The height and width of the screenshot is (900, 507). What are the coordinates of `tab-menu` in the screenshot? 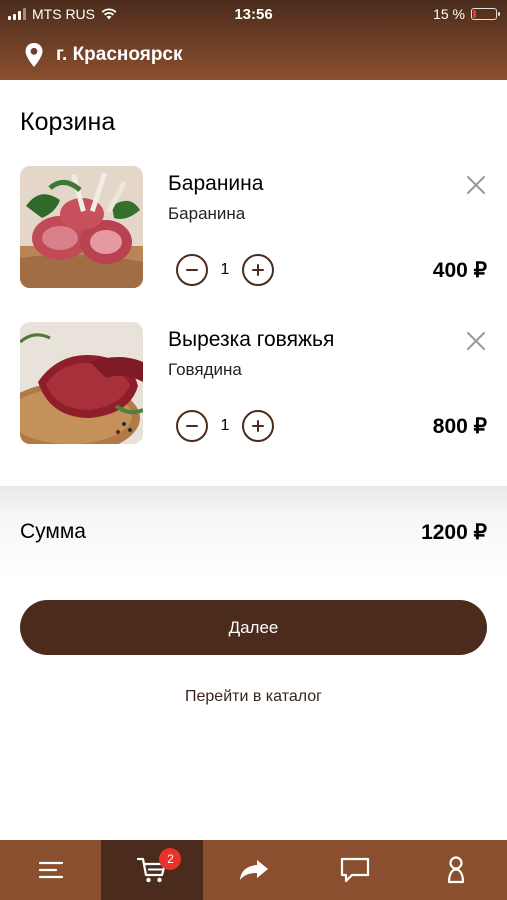 It's located at (50, 870).